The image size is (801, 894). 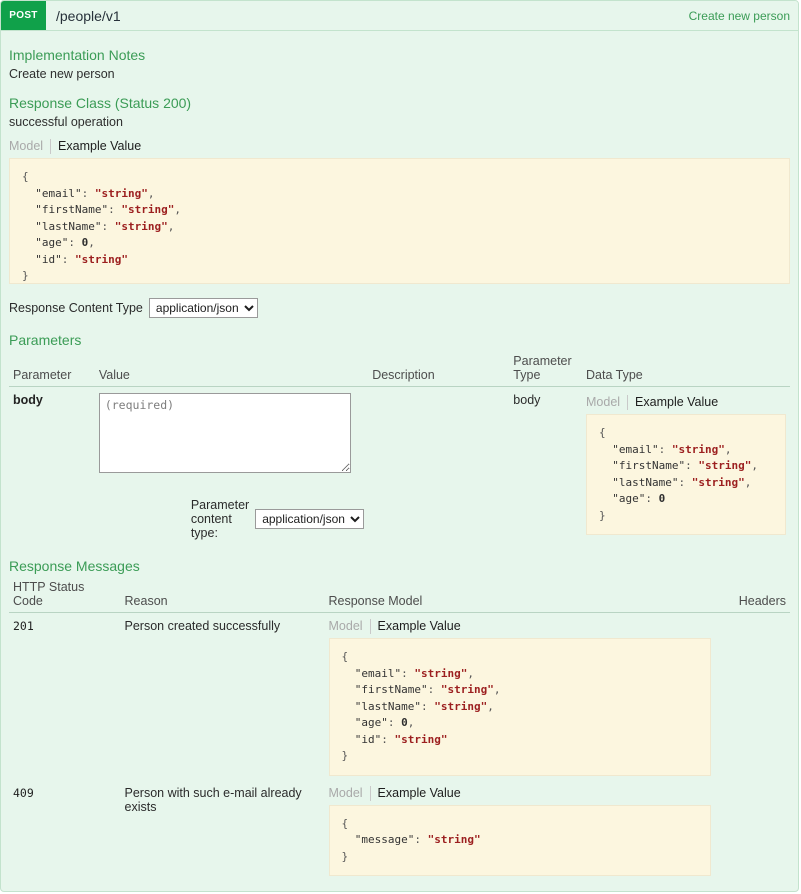 What do you see at coordinates (743, 15) in the screenshot?
I see `operation-summary-link: Create new person` at bounding box center [743, 15].